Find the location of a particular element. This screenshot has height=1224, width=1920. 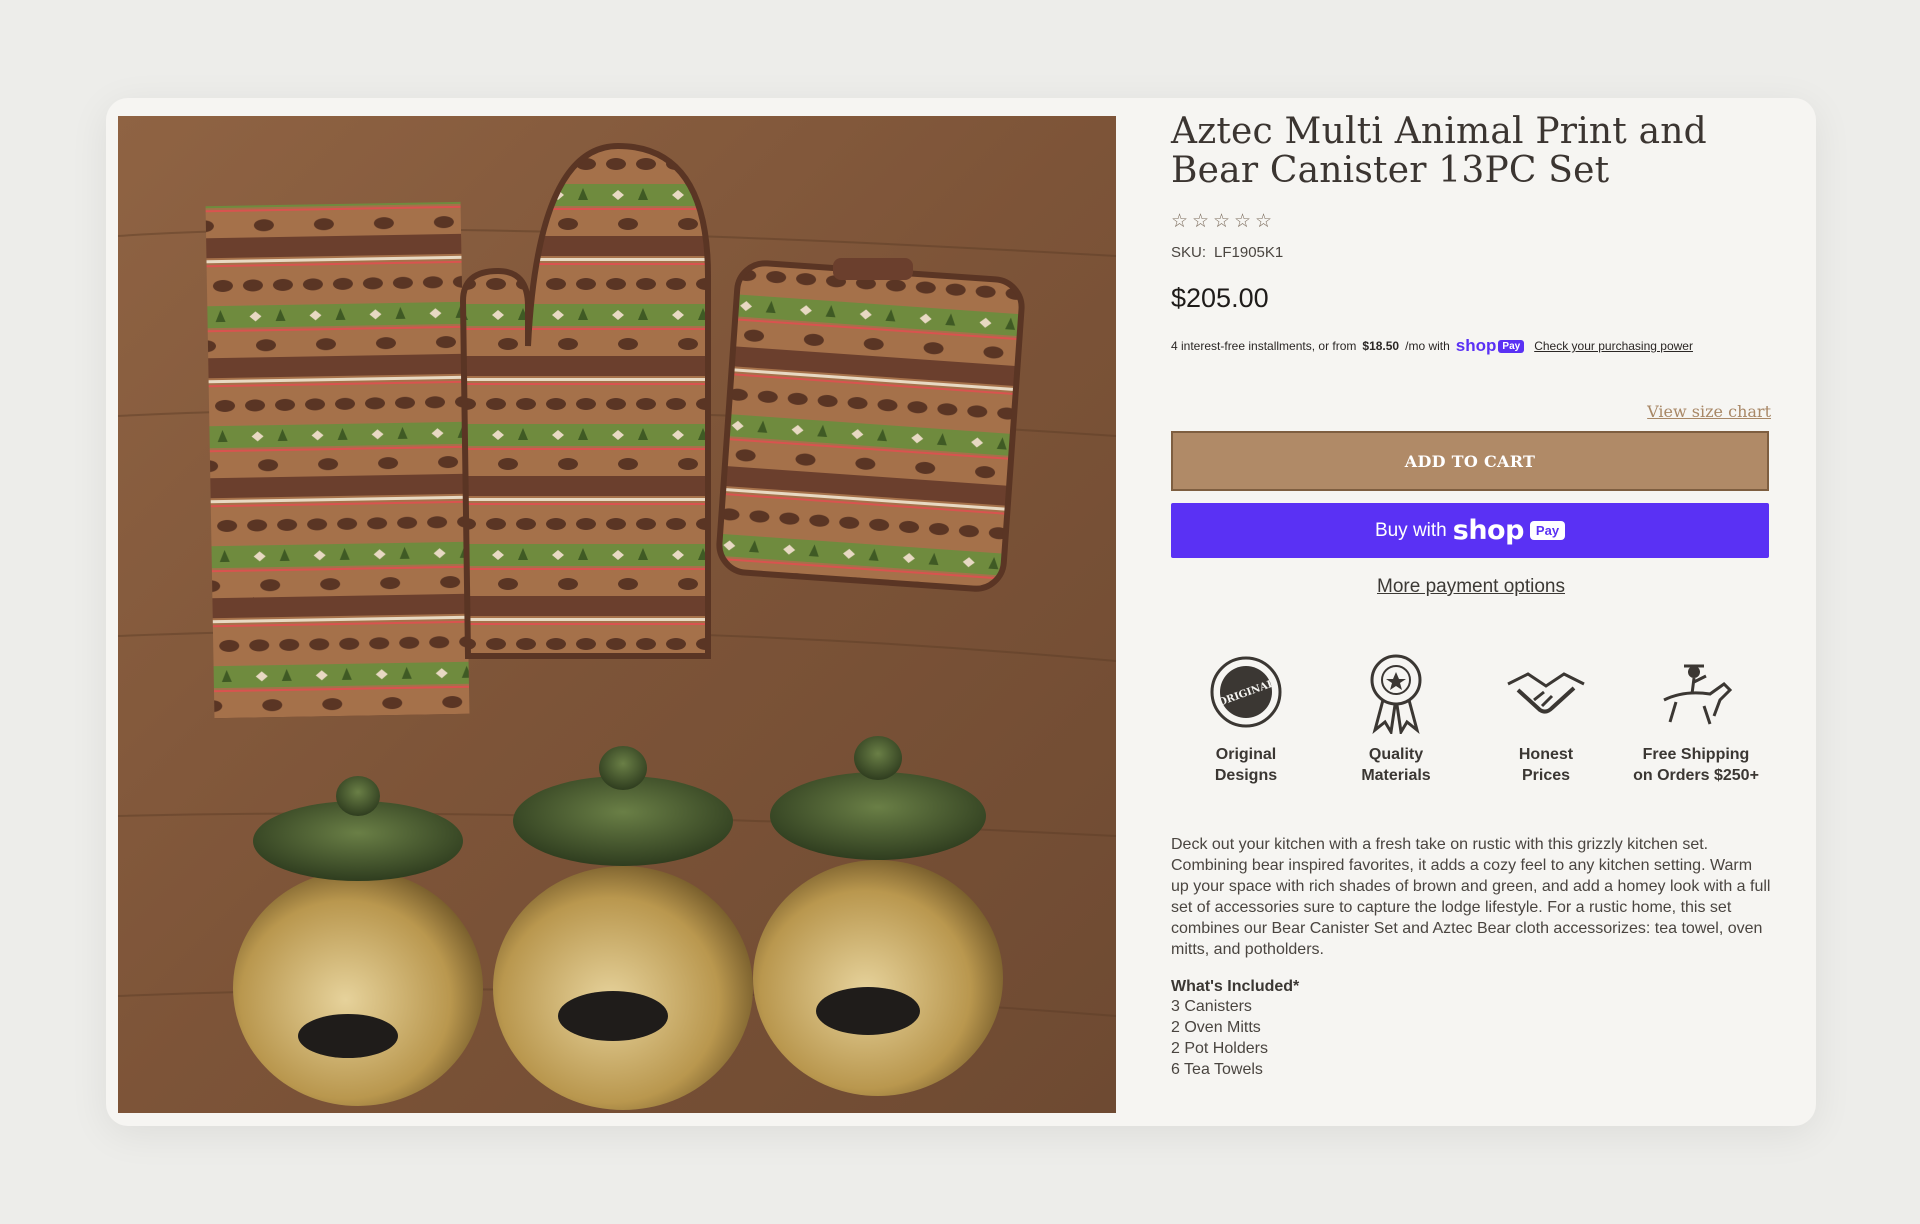

feature-honest-prices: Honest Prices is located at coordinates (1546, 717).